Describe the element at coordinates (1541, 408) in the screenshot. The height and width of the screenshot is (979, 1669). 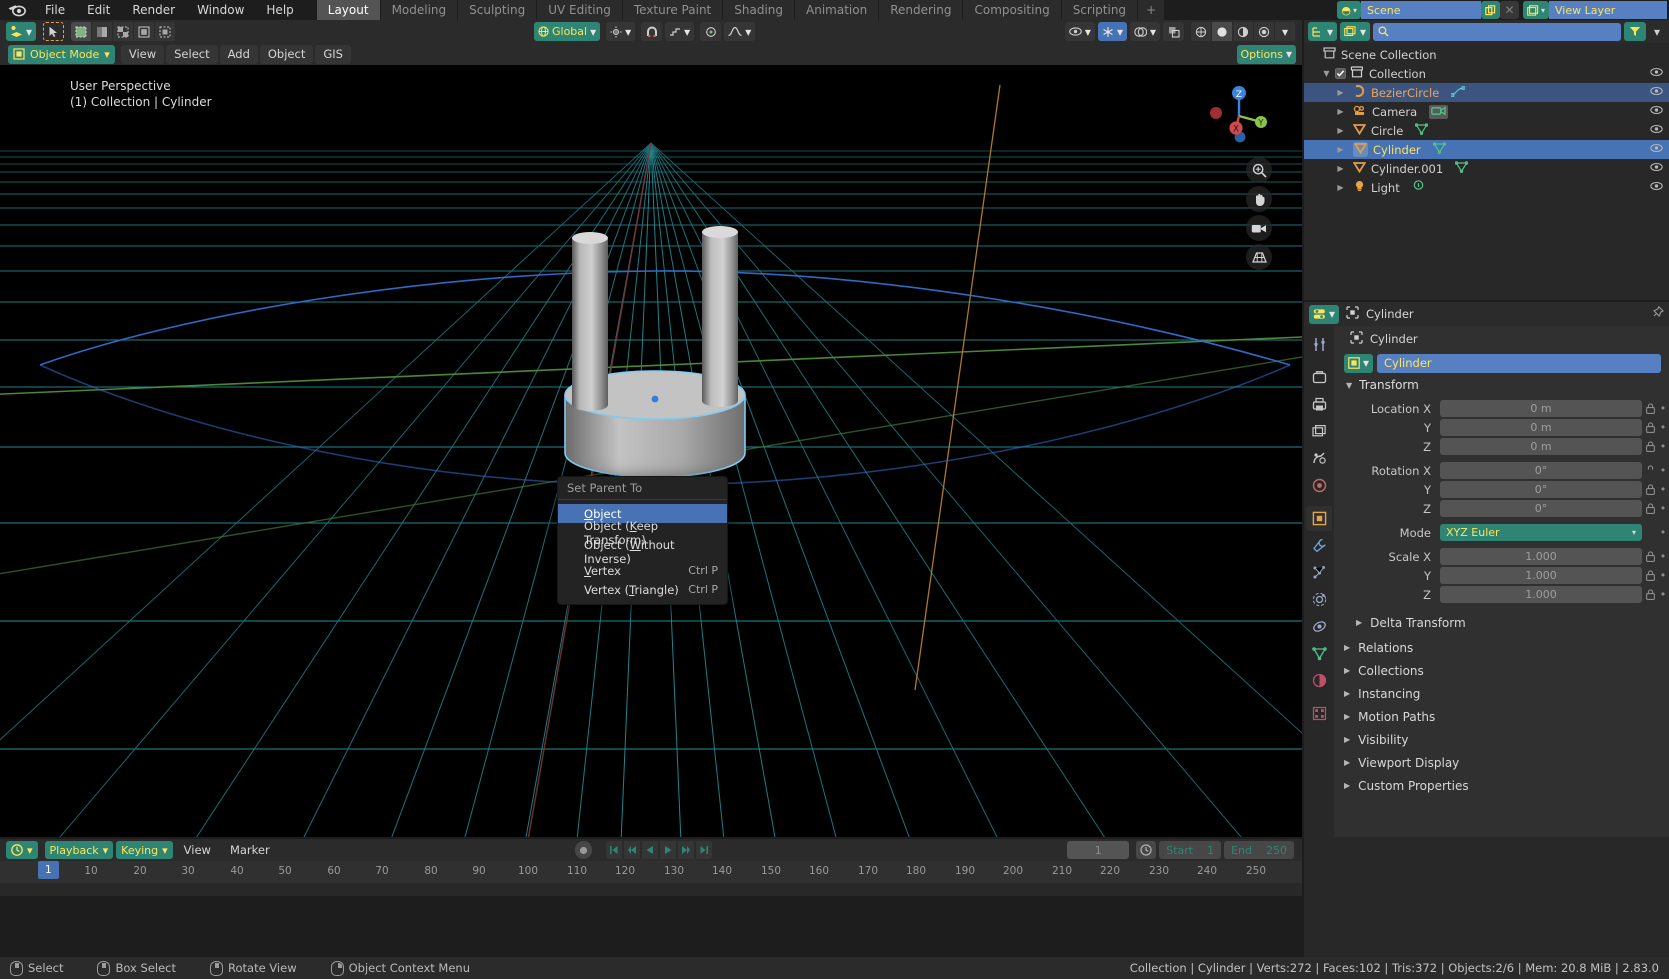
I see `field-location-x: 0 m` at that location.